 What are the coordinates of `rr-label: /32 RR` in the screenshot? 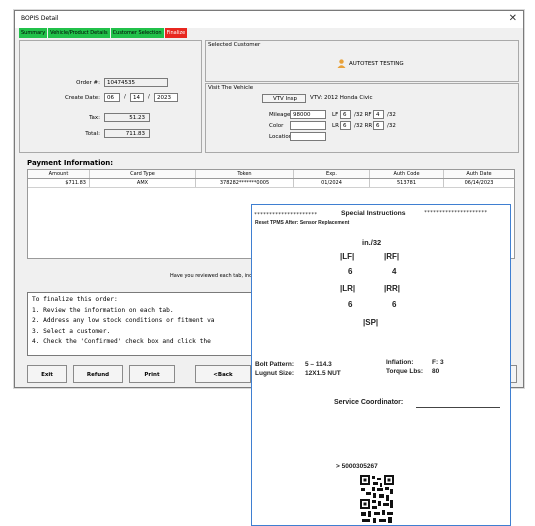 It's located at (363, 126).